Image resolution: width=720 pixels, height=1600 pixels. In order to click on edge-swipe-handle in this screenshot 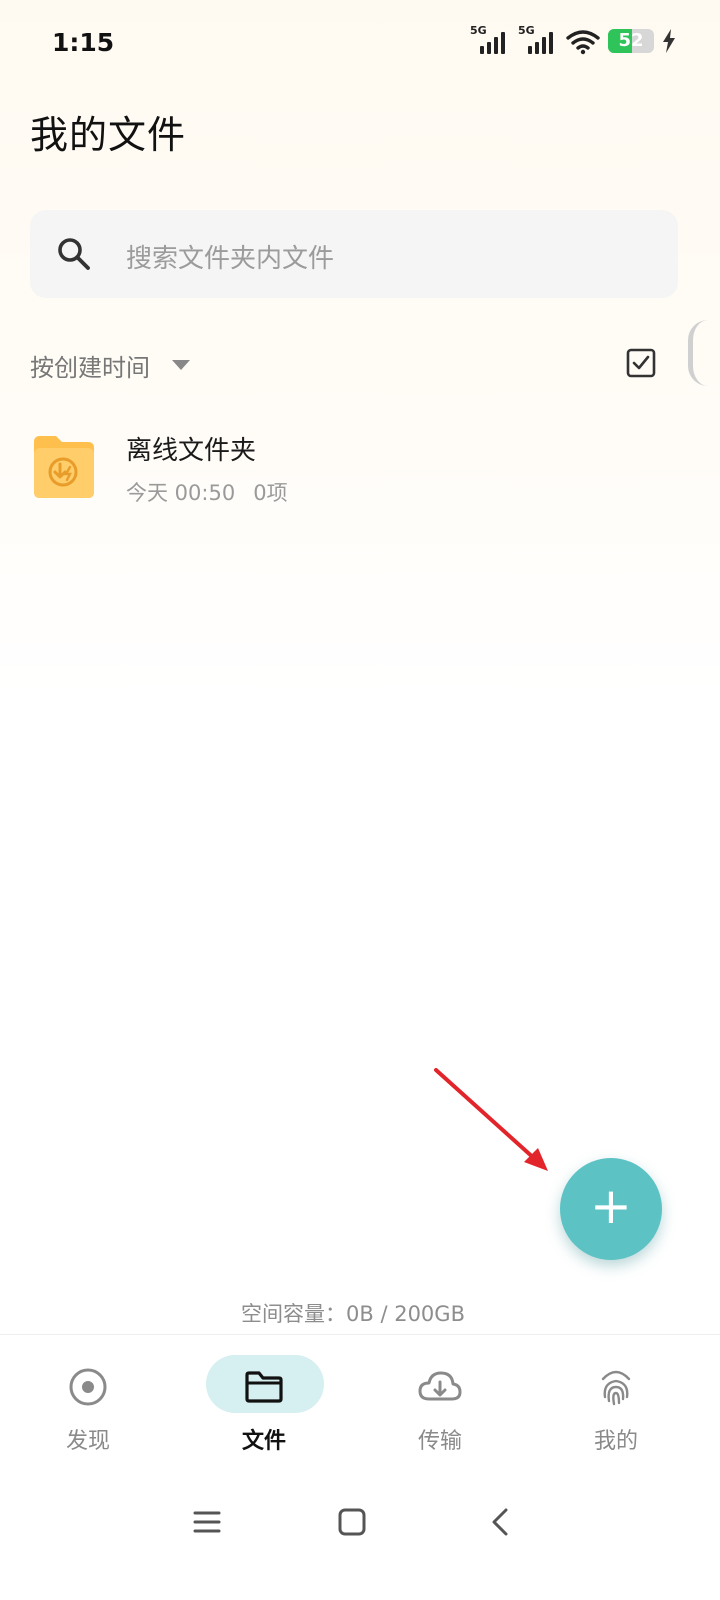, I will do `click(698, 353)`.